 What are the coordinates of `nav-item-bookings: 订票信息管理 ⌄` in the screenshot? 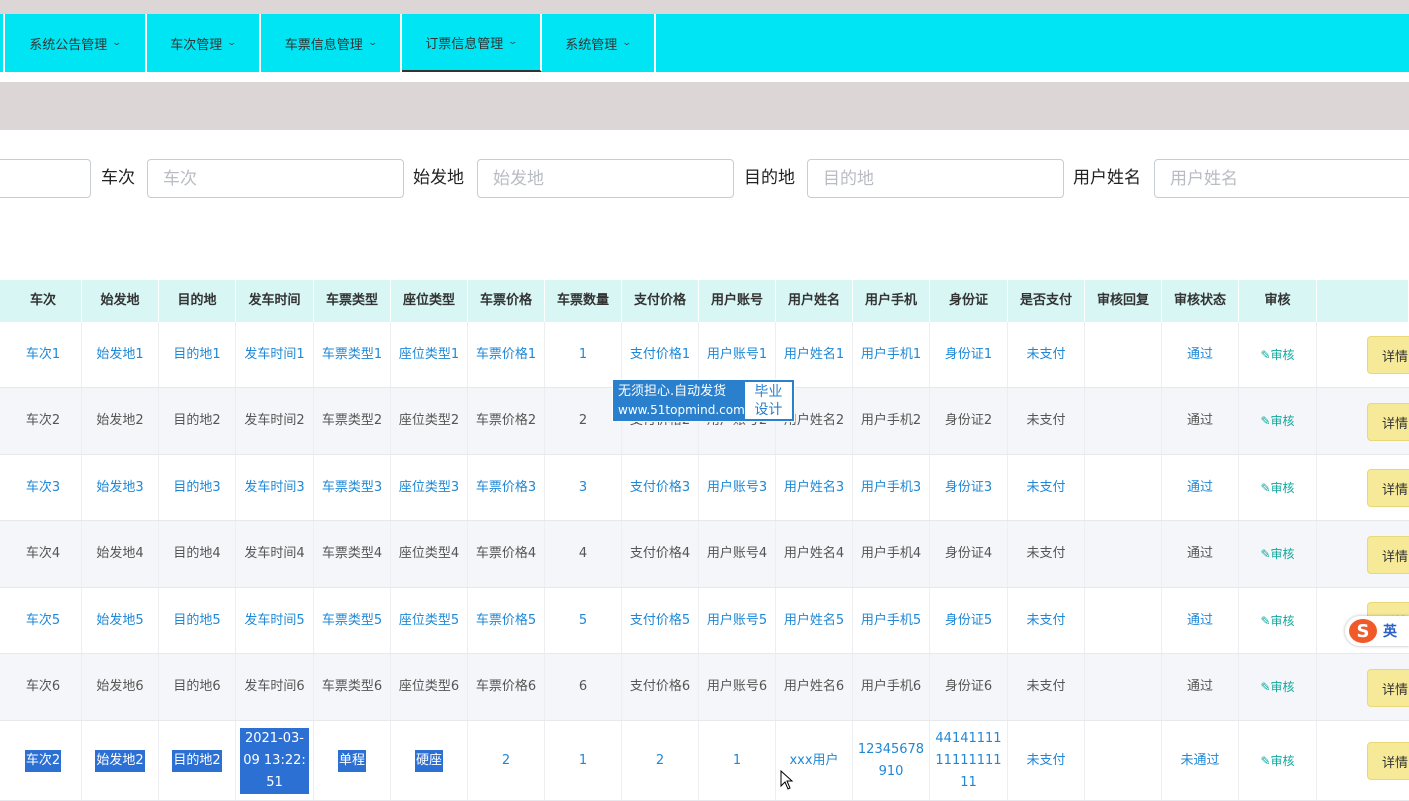 It's located at (472, 43).